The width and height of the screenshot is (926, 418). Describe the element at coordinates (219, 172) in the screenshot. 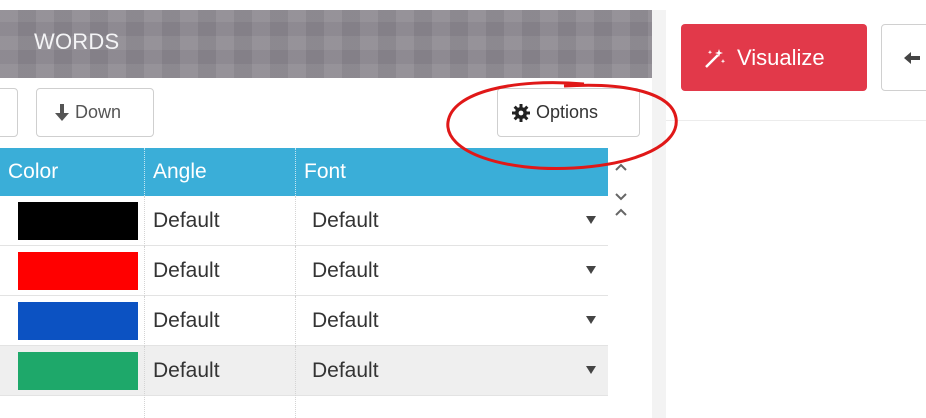

I see `column-header-angle: Angle` at that location.